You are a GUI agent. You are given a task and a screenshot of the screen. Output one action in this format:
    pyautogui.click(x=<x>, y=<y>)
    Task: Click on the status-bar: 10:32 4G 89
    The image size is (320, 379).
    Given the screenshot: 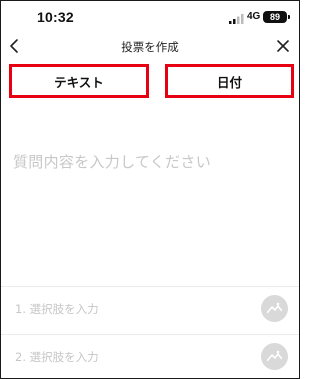 What is the action you would take?
    pyautogui.click(x=150, y=18)
    